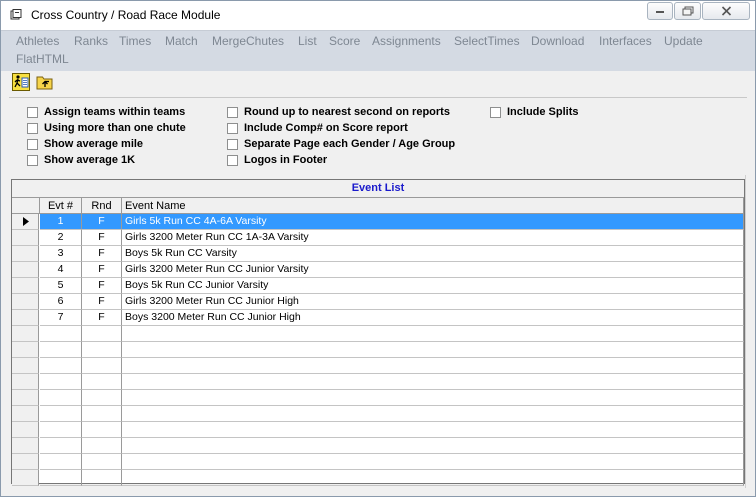 The width and height of the screenshot is (756, 497). What do you see at coordinates (61, 270) in the screenshot?
I see `cell-evt: 4` at bounding box center [61, 270].